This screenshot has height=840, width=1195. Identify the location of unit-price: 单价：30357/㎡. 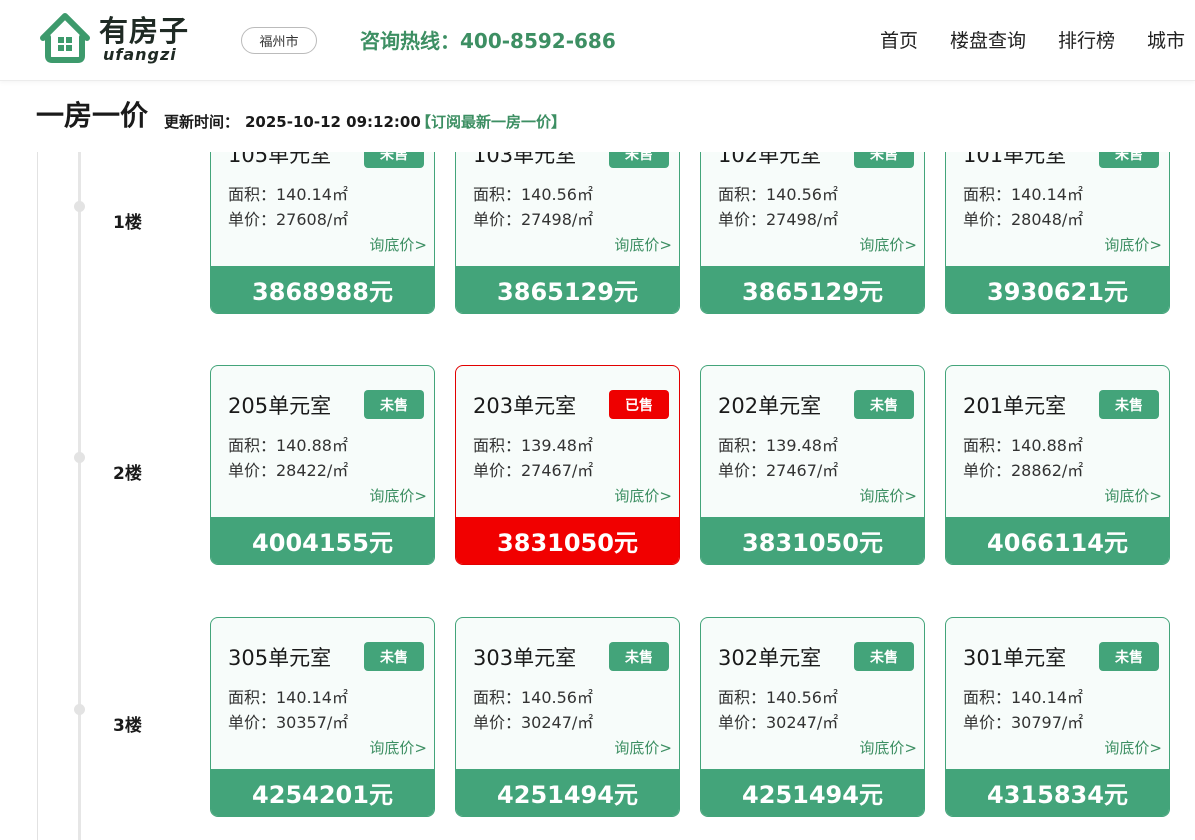
(288, 722).